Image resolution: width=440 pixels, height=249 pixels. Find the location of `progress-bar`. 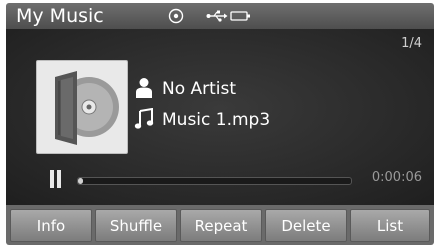

progress-bar is located at coordinates (214, 181).